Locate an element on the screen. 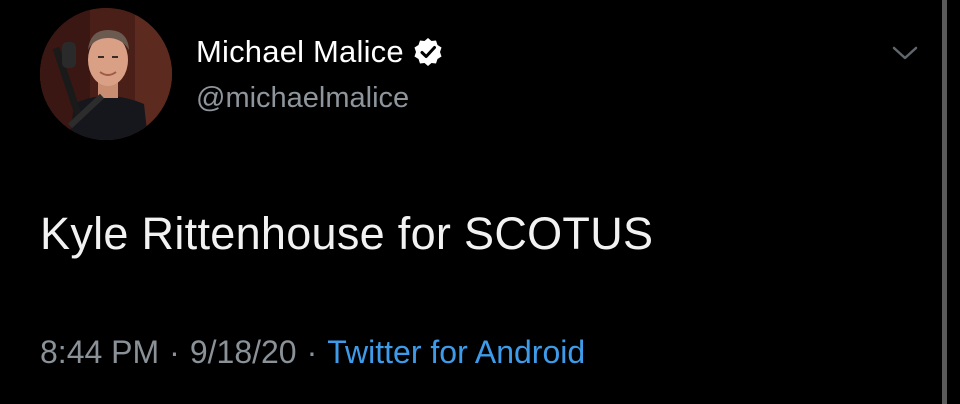 The image size is (960, 404). avatar is located at coordinates (106, 74).